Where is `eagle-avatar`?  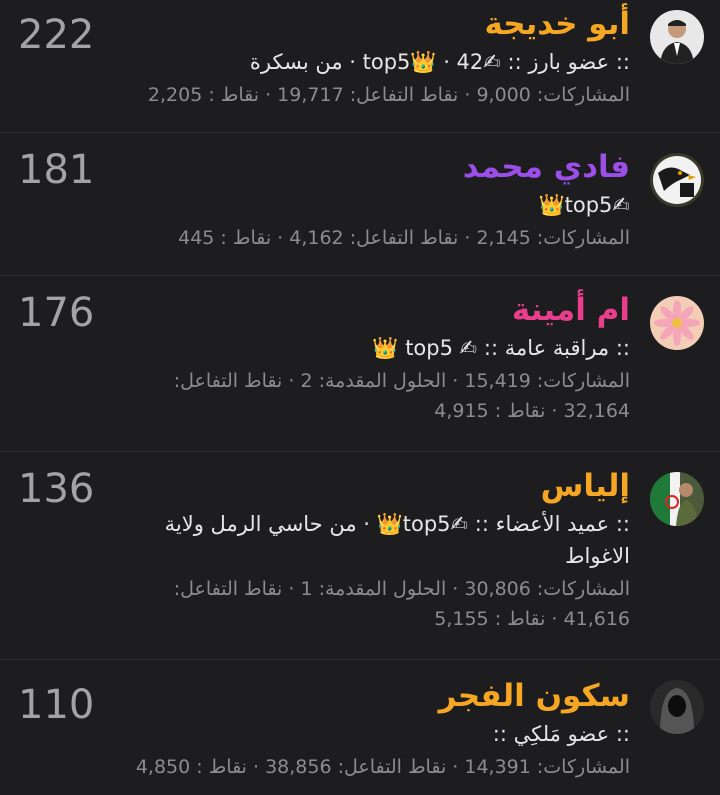 eagle-avatar is located at coordinates (677, 180).